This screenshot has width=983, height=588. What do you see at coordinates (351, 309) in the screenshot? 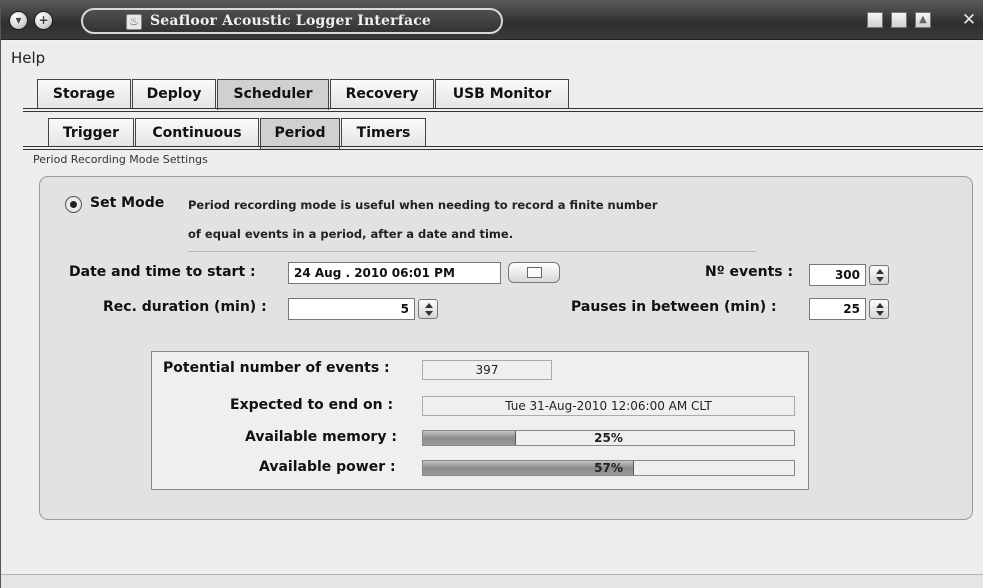
I see `rec-duration-field: 5` at bounding box center [351, 309].